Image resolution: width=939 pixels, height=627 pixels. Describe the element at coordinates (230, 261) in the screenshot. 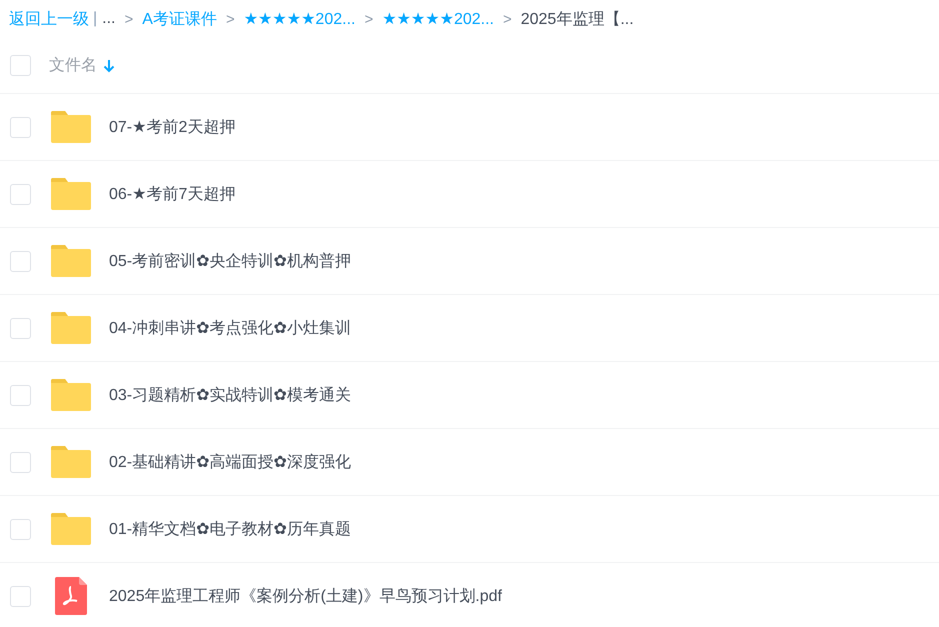

I see `file-name: 05-考前密训✿央企特训✿机构普押` at that location.